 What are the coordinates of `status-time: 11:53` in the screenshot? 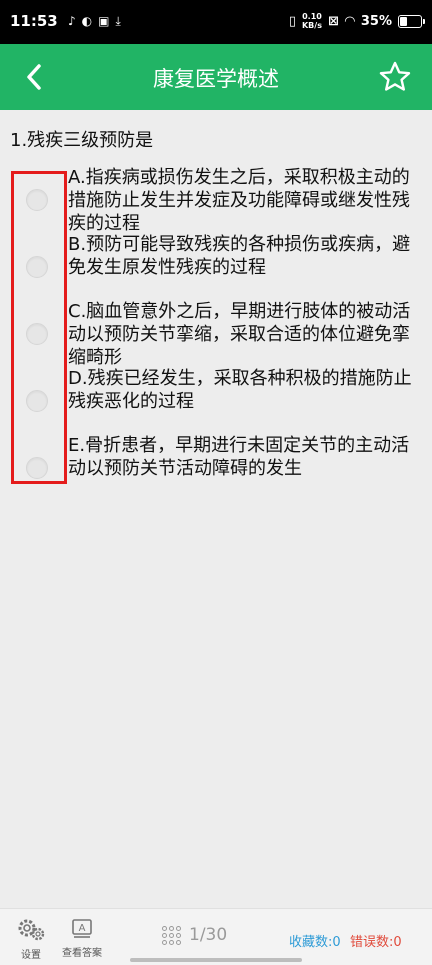 It's located at (34, 21).